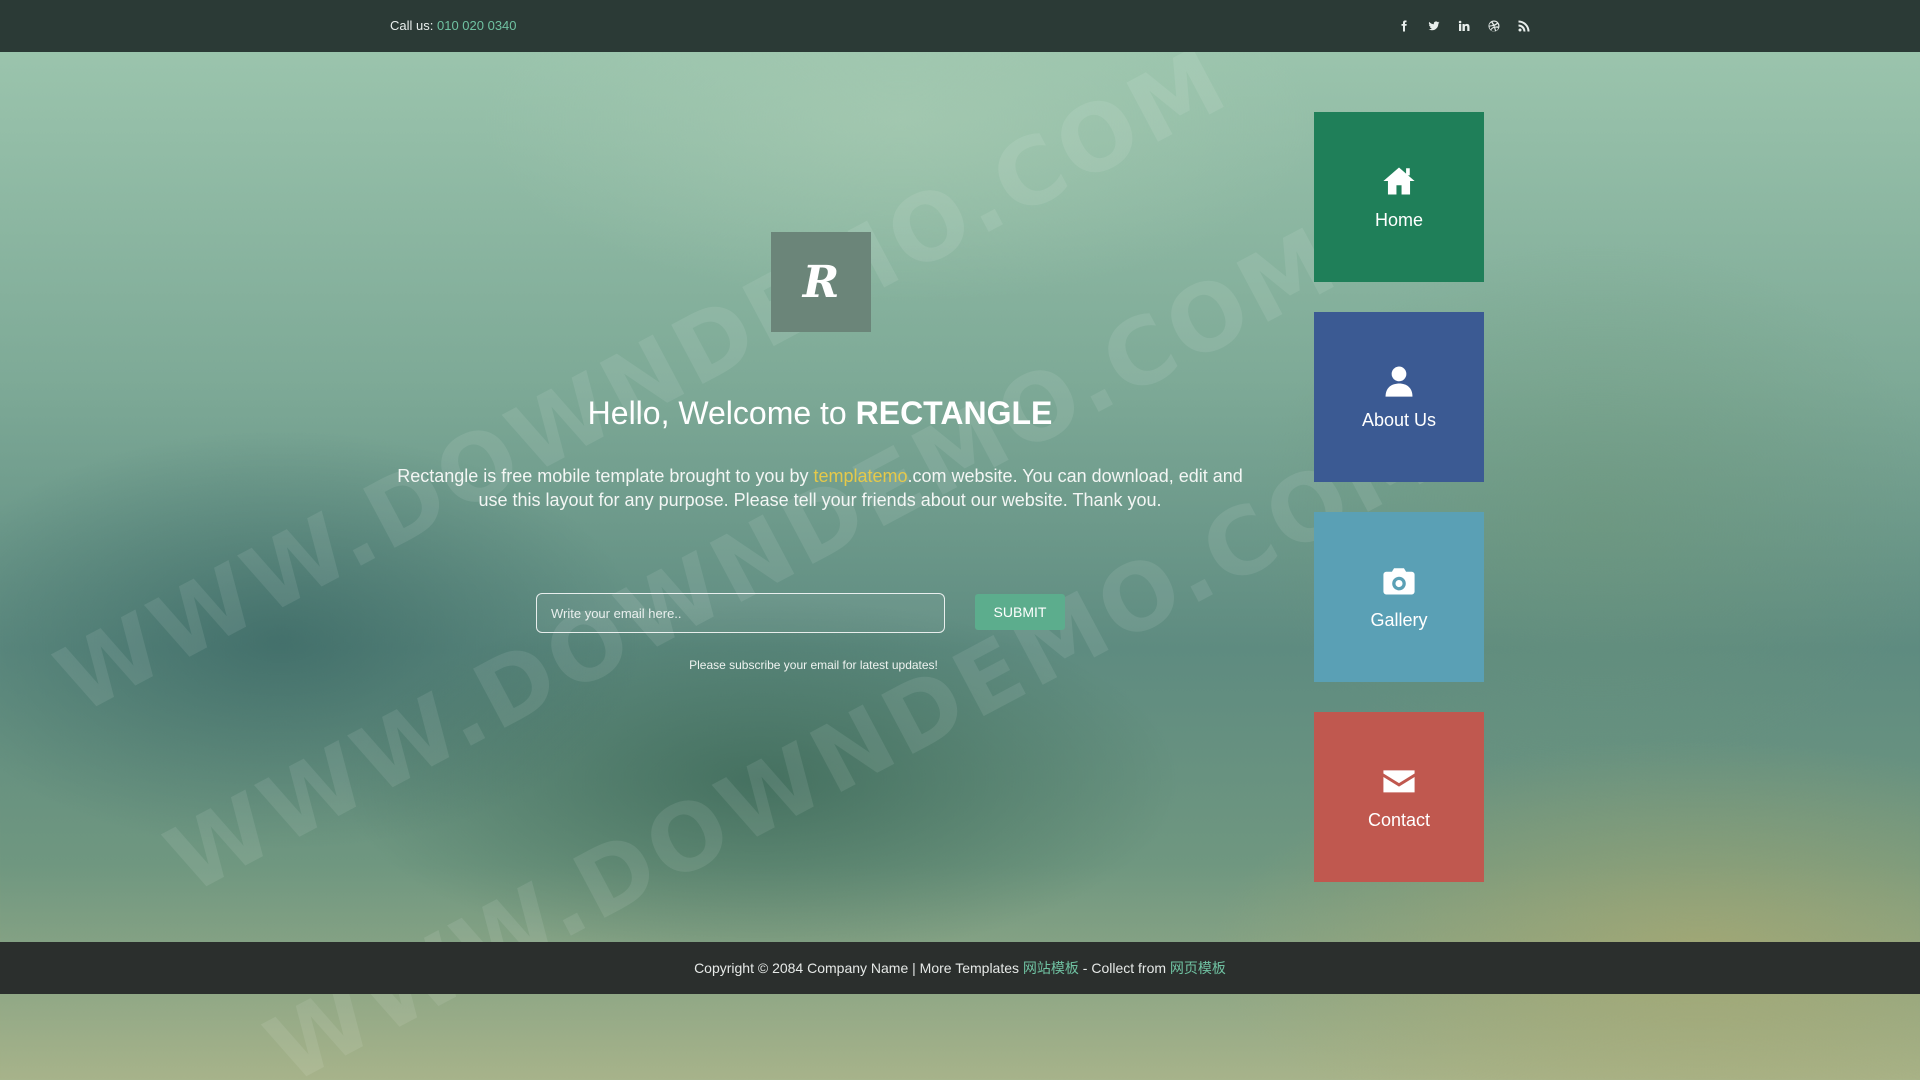 The height and width of the screenshot is (1080, 1920). I want to click on call-us: Call us: 010 020 0340, so click(453, 26).